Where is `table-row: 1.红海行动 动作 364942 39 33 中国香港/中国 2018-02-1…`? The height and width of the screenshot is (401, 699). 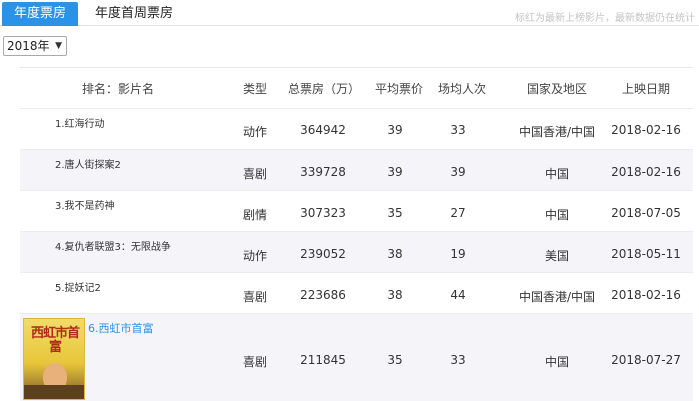
table-row: 1.红海行动 动作 364942 39 33 中国香港/中国 2018-02-1… is located at coordinates (356, 129).